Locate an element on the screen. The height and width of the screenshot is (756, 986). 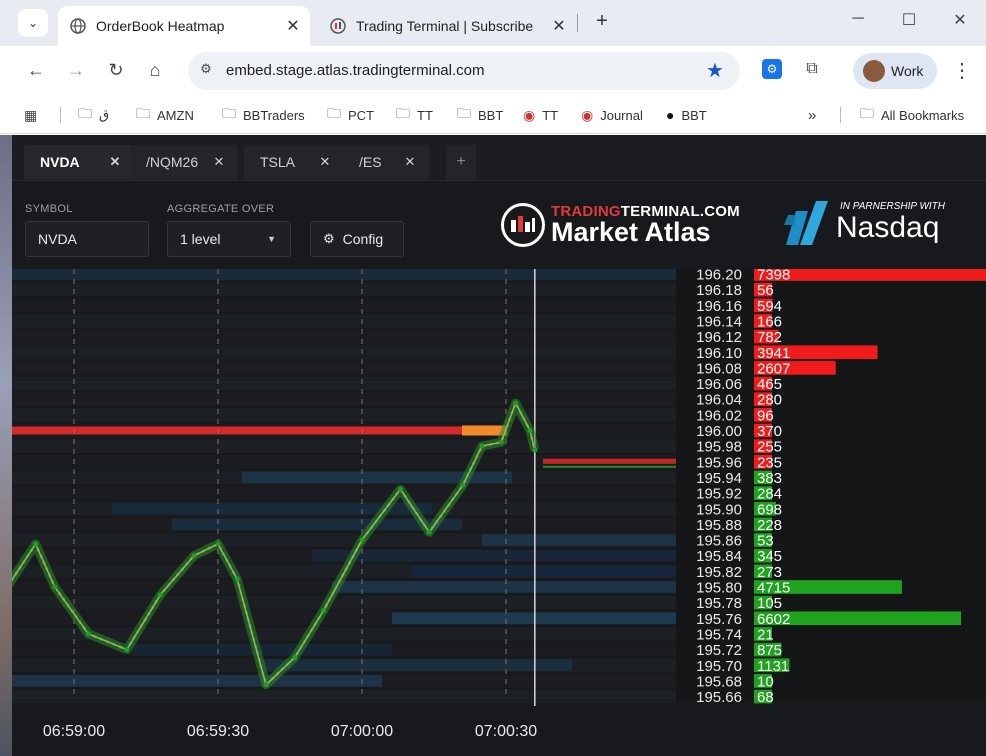
bookmark-folder: 🗀 PCT is located at coordinates (350, 115).